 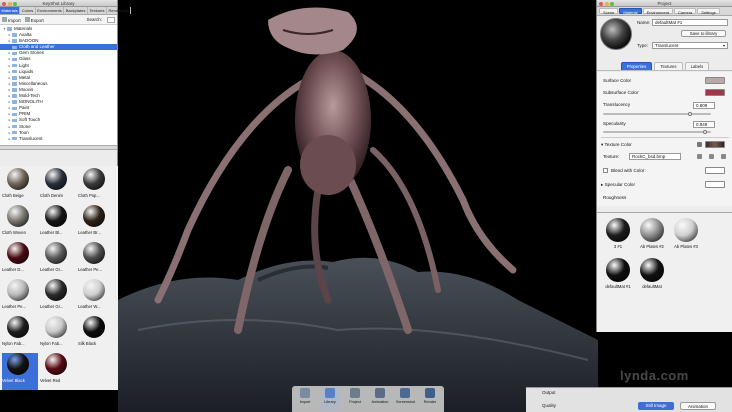 I want to click on tab-renderings: Renderings, so click(x=119, y=10).